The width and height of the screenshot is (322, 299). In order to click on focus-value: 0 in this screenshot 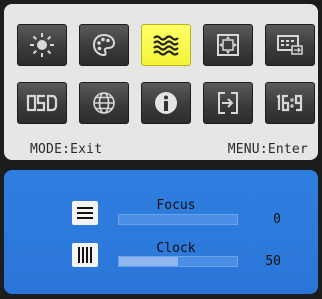, I will do `click(277, 219)`.